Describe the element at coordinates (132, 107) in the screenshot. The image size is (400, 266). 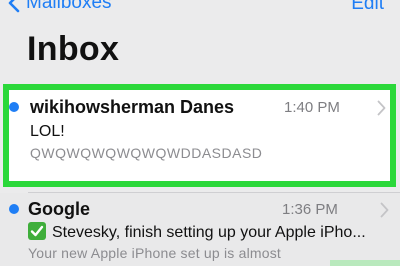
I see `message-sender: wikihowsherman Danes` at that location.